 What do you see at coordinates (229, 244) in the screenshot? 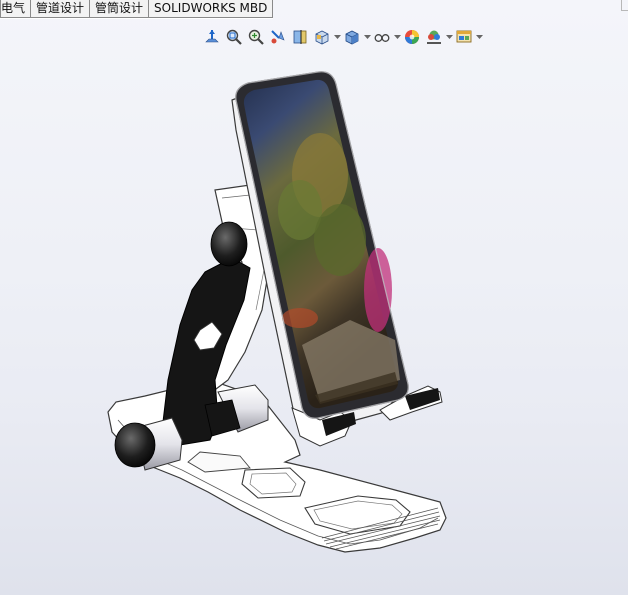
I see `pivot-knob-top` at bounding box center [229, 244].